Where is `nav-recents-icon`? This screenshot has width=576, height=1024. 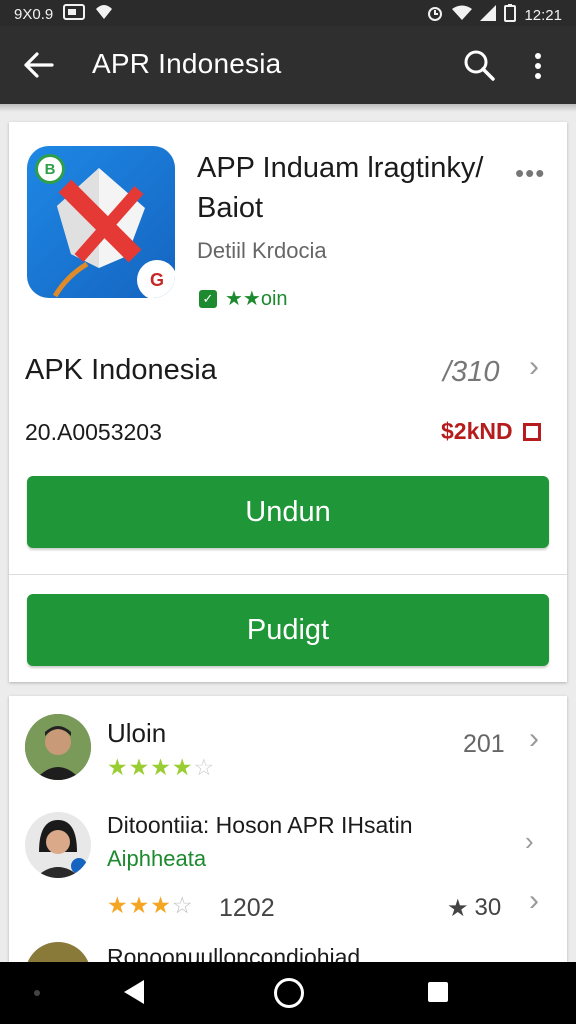
nav-recents-icon is located at coordinates (438, 992).